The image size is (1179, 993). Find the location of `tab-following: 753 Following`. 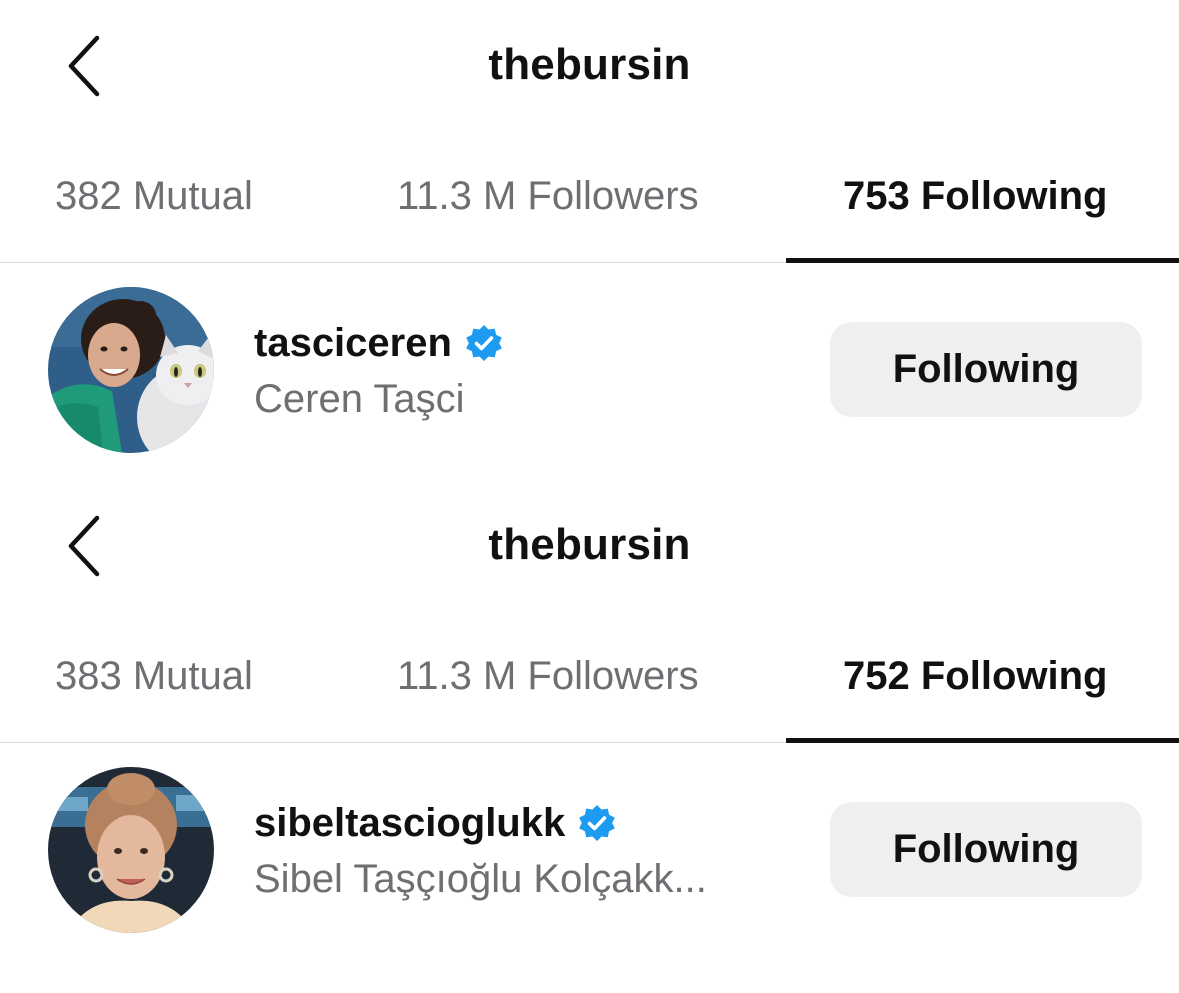

tab-following: 753 Following is located at coordinates (975, 196).